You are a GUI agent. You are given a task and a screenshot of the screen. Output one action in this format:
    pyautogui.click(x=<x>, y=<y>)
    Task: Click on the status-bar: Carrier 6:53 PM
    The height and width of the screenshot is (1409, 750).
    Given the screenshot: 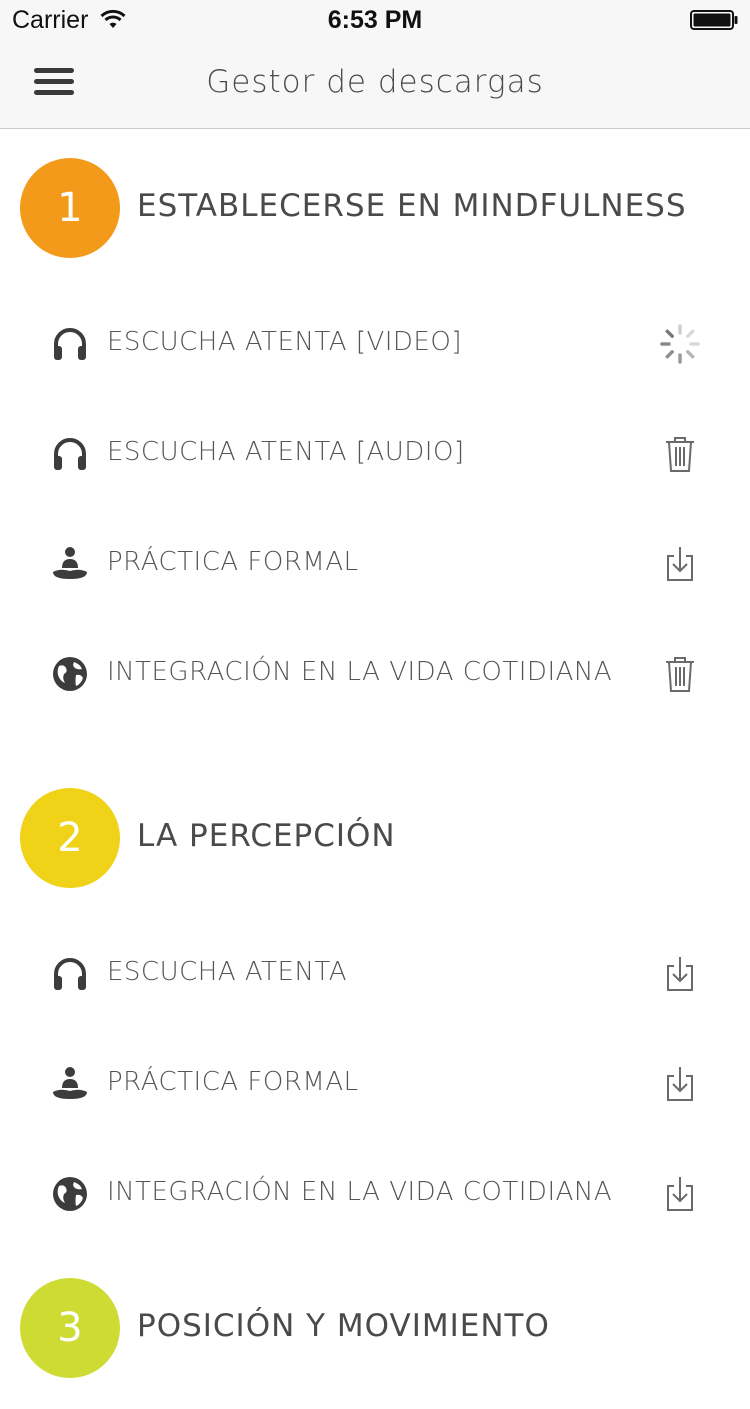 What is the action you would take?
    pyautogui.click(x=375, y=20)
    